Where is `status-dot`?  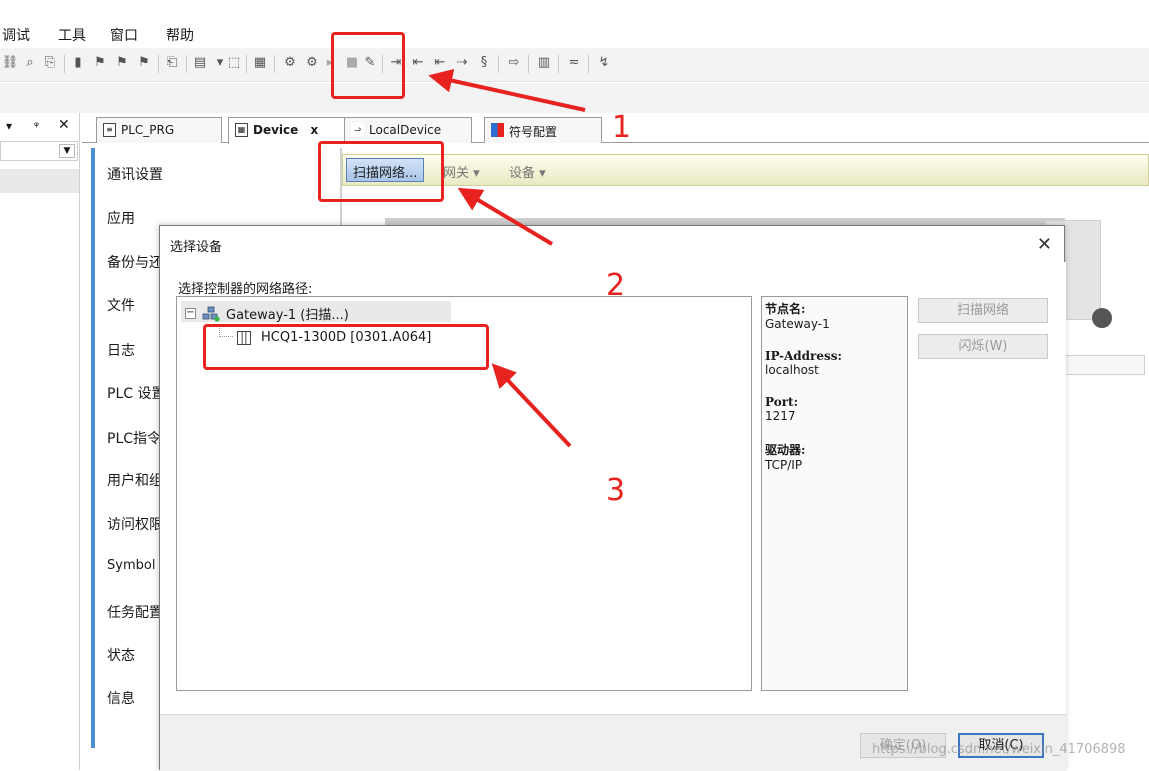
status-dot is located at coordinates (1102, 318).